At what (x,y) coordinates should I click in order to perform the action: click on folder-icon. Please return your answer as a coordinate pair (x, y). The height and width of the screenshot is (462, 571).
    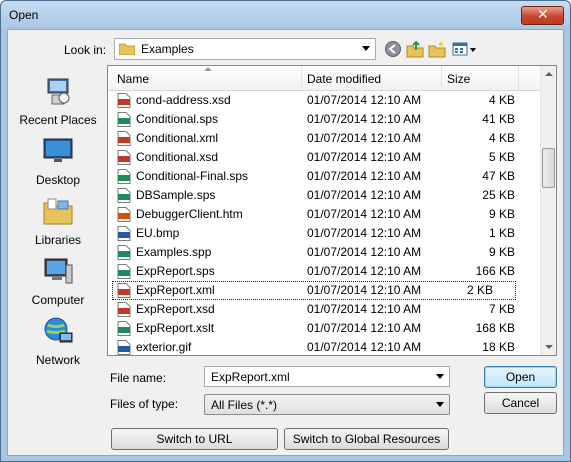
    Looking at the image, I should click on (127, 49).